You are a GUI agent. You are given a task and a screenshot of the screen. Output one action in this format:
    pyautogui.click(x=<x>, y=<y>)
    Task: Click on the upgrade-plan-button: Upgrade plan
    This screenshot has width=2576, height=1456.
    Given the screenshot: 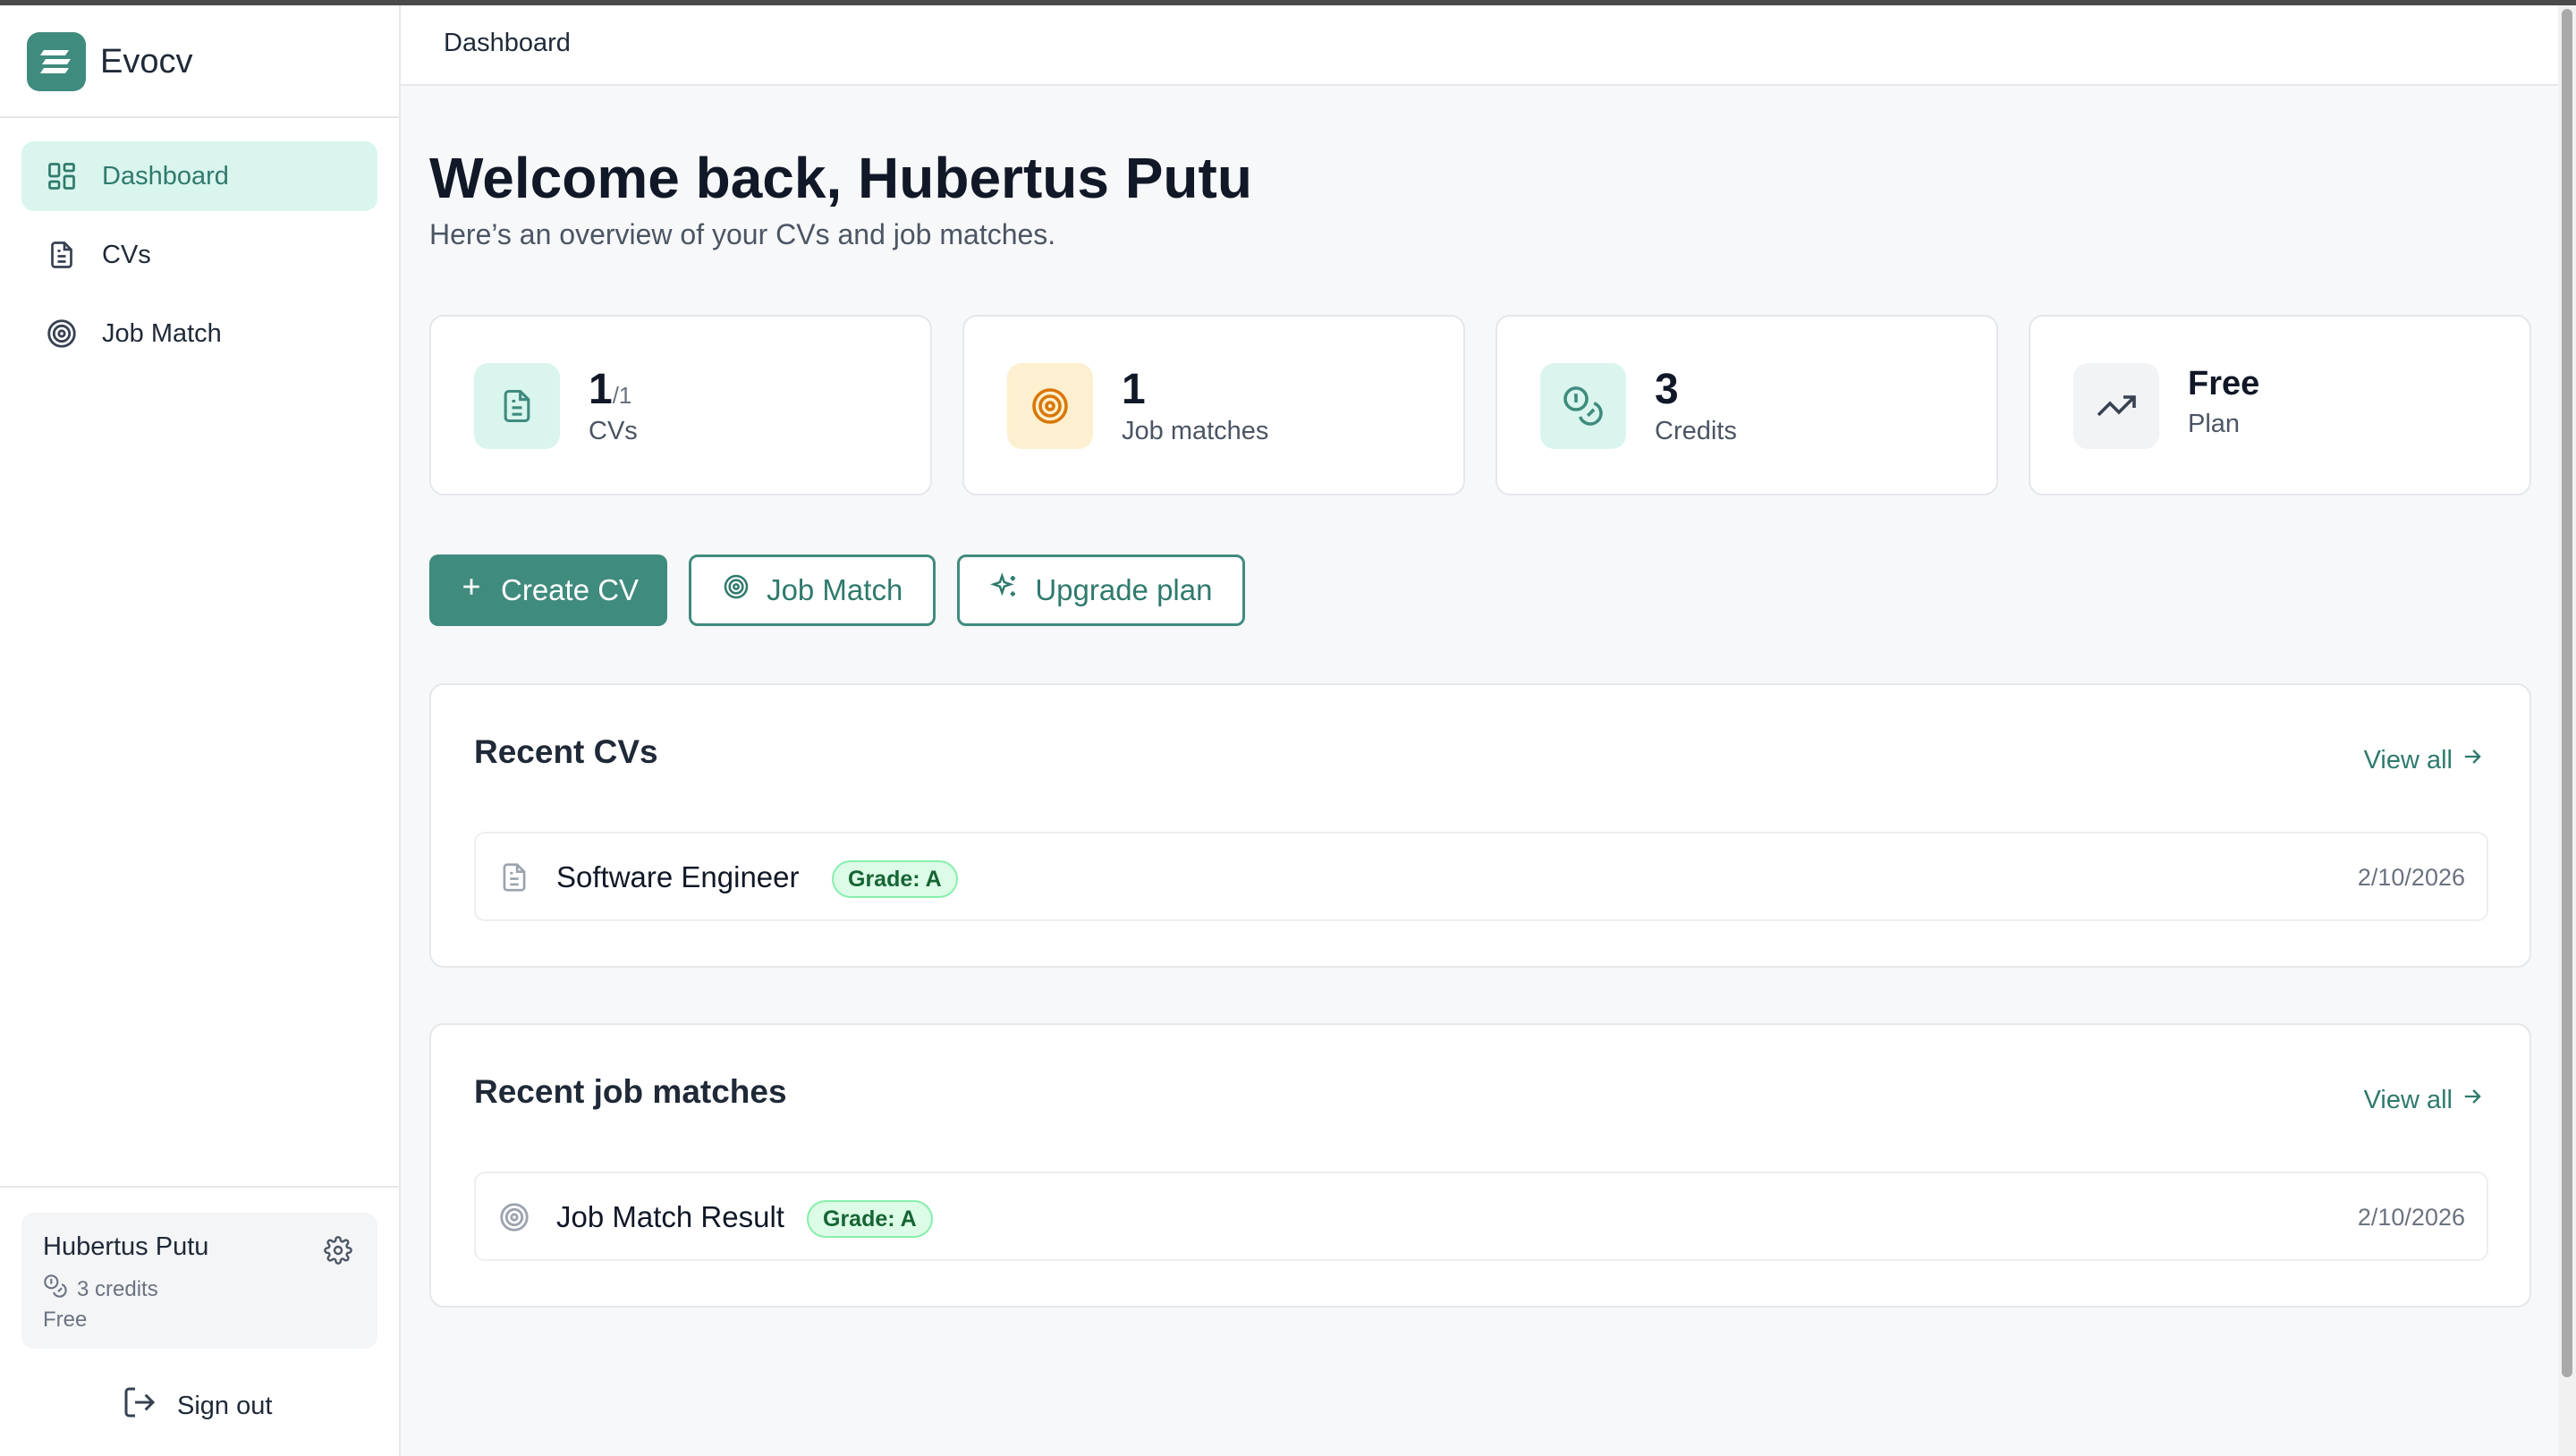 What is the action you would take?
    pyautogui.click(x=1101, y=590)
    